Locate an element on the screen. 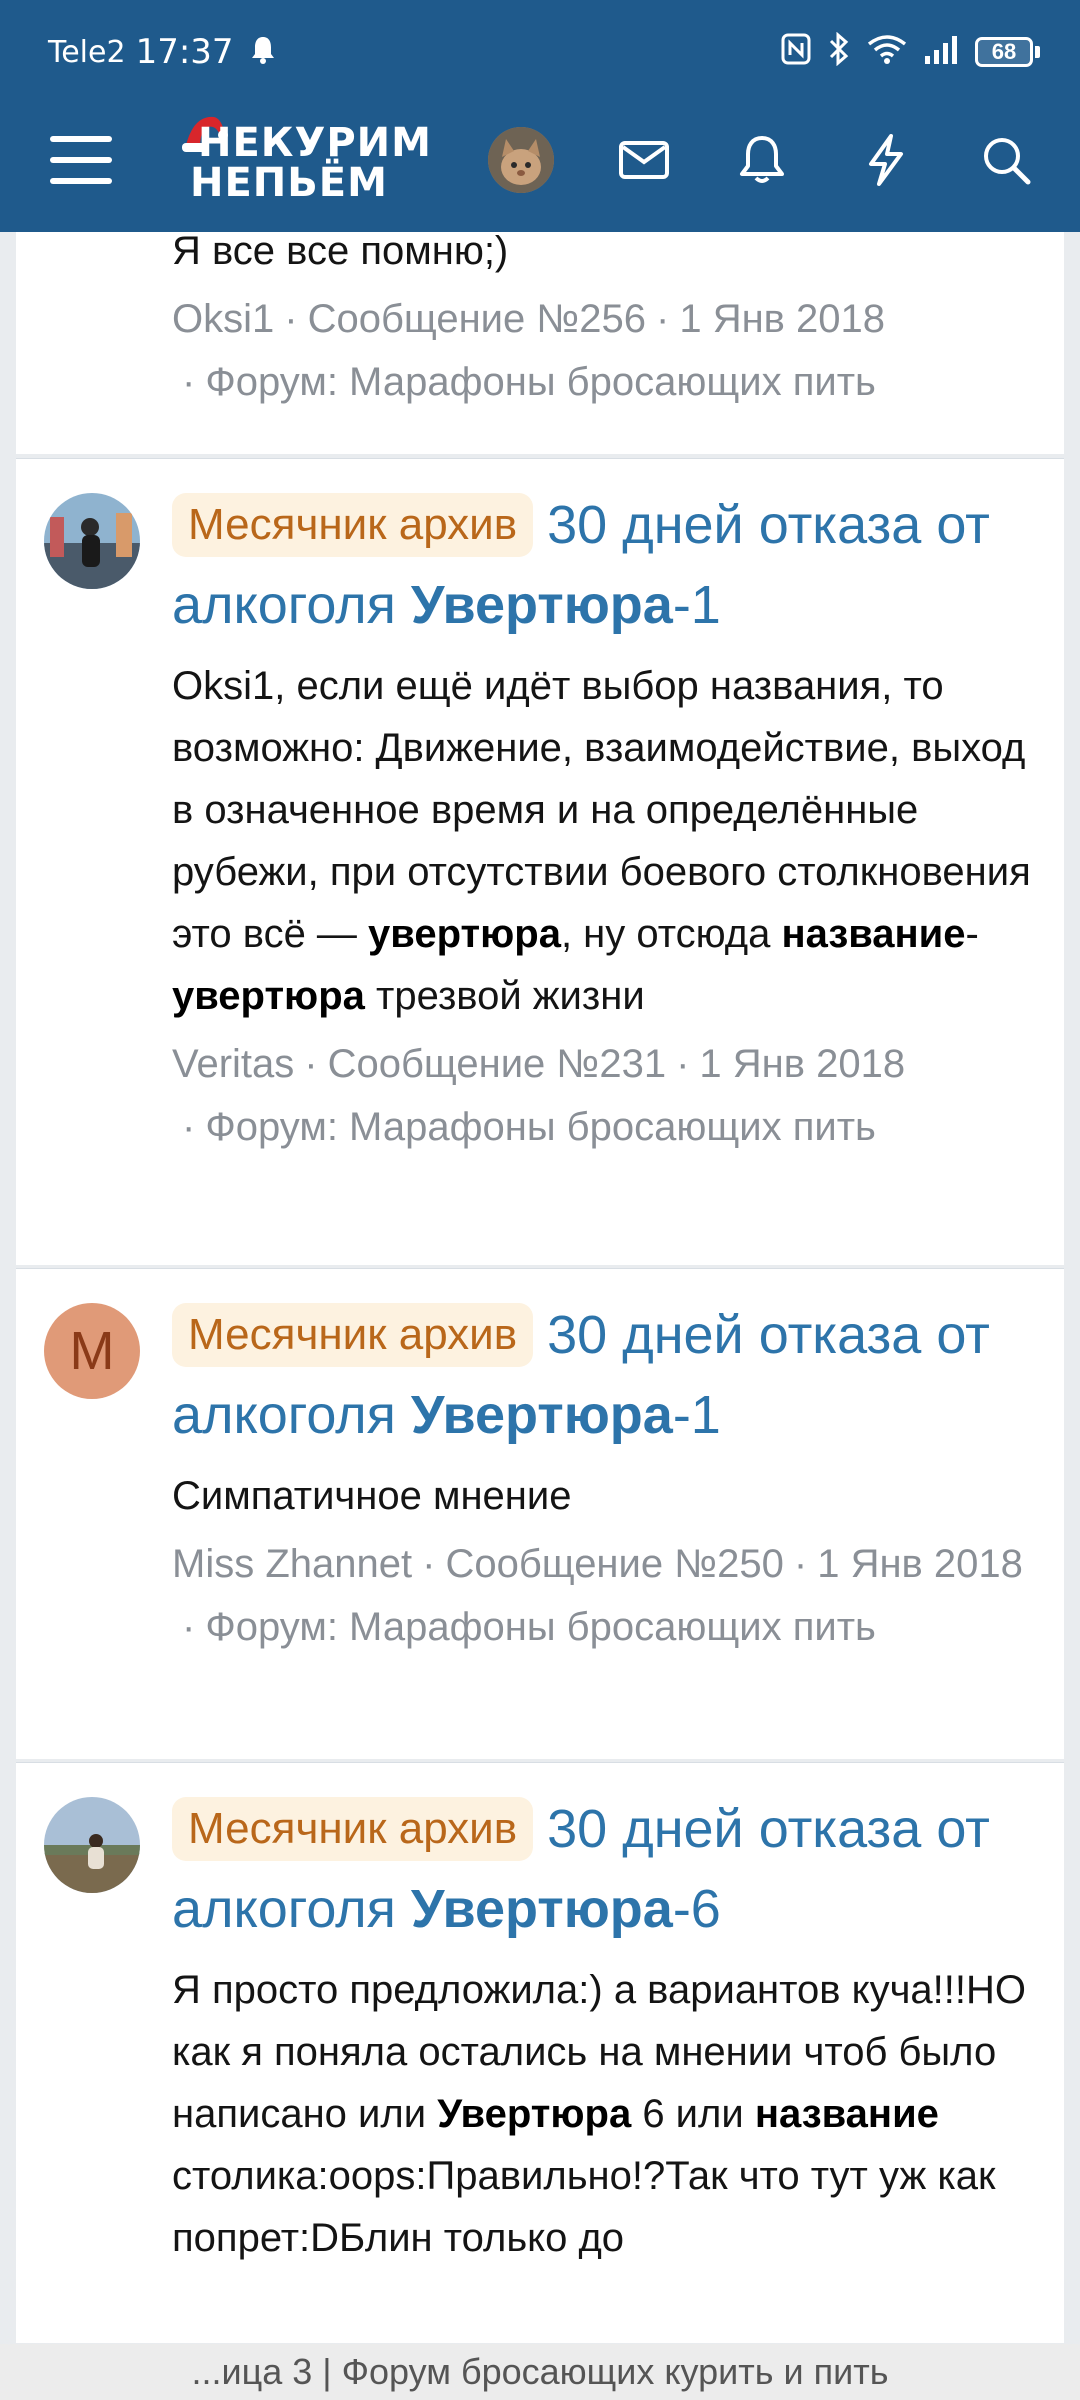 This screenshot has height=2400, width=1080. result-author: Veritas is located at coordinates (233, 1064).